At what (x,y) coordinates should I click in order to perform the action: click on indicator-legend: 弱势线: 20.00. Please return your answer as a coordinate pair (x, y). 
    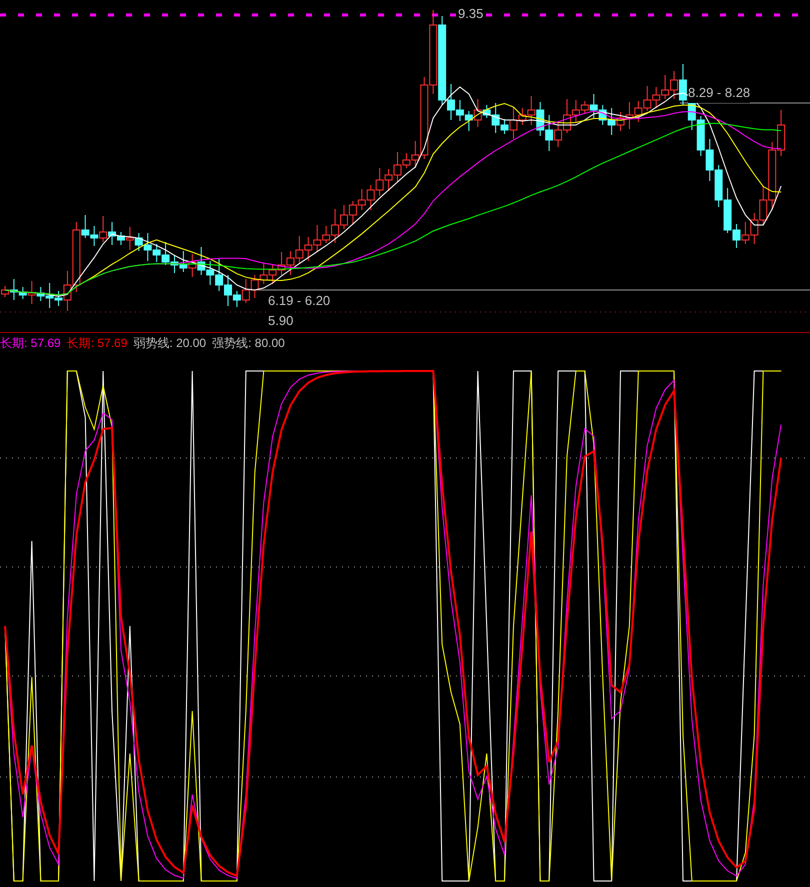
    Looking at the image, I should click on (169, 343).